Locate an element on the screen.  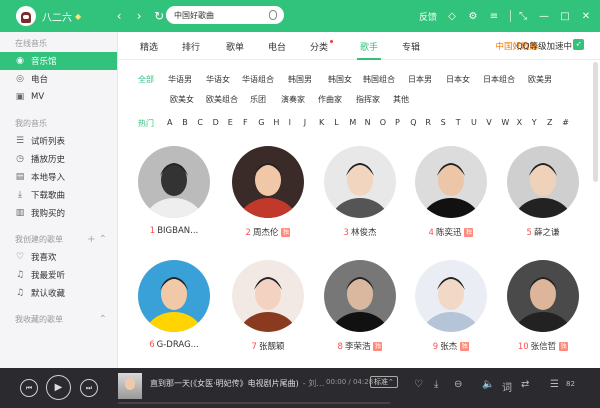
letter-index-item: B is located at coordinates (185, 122).